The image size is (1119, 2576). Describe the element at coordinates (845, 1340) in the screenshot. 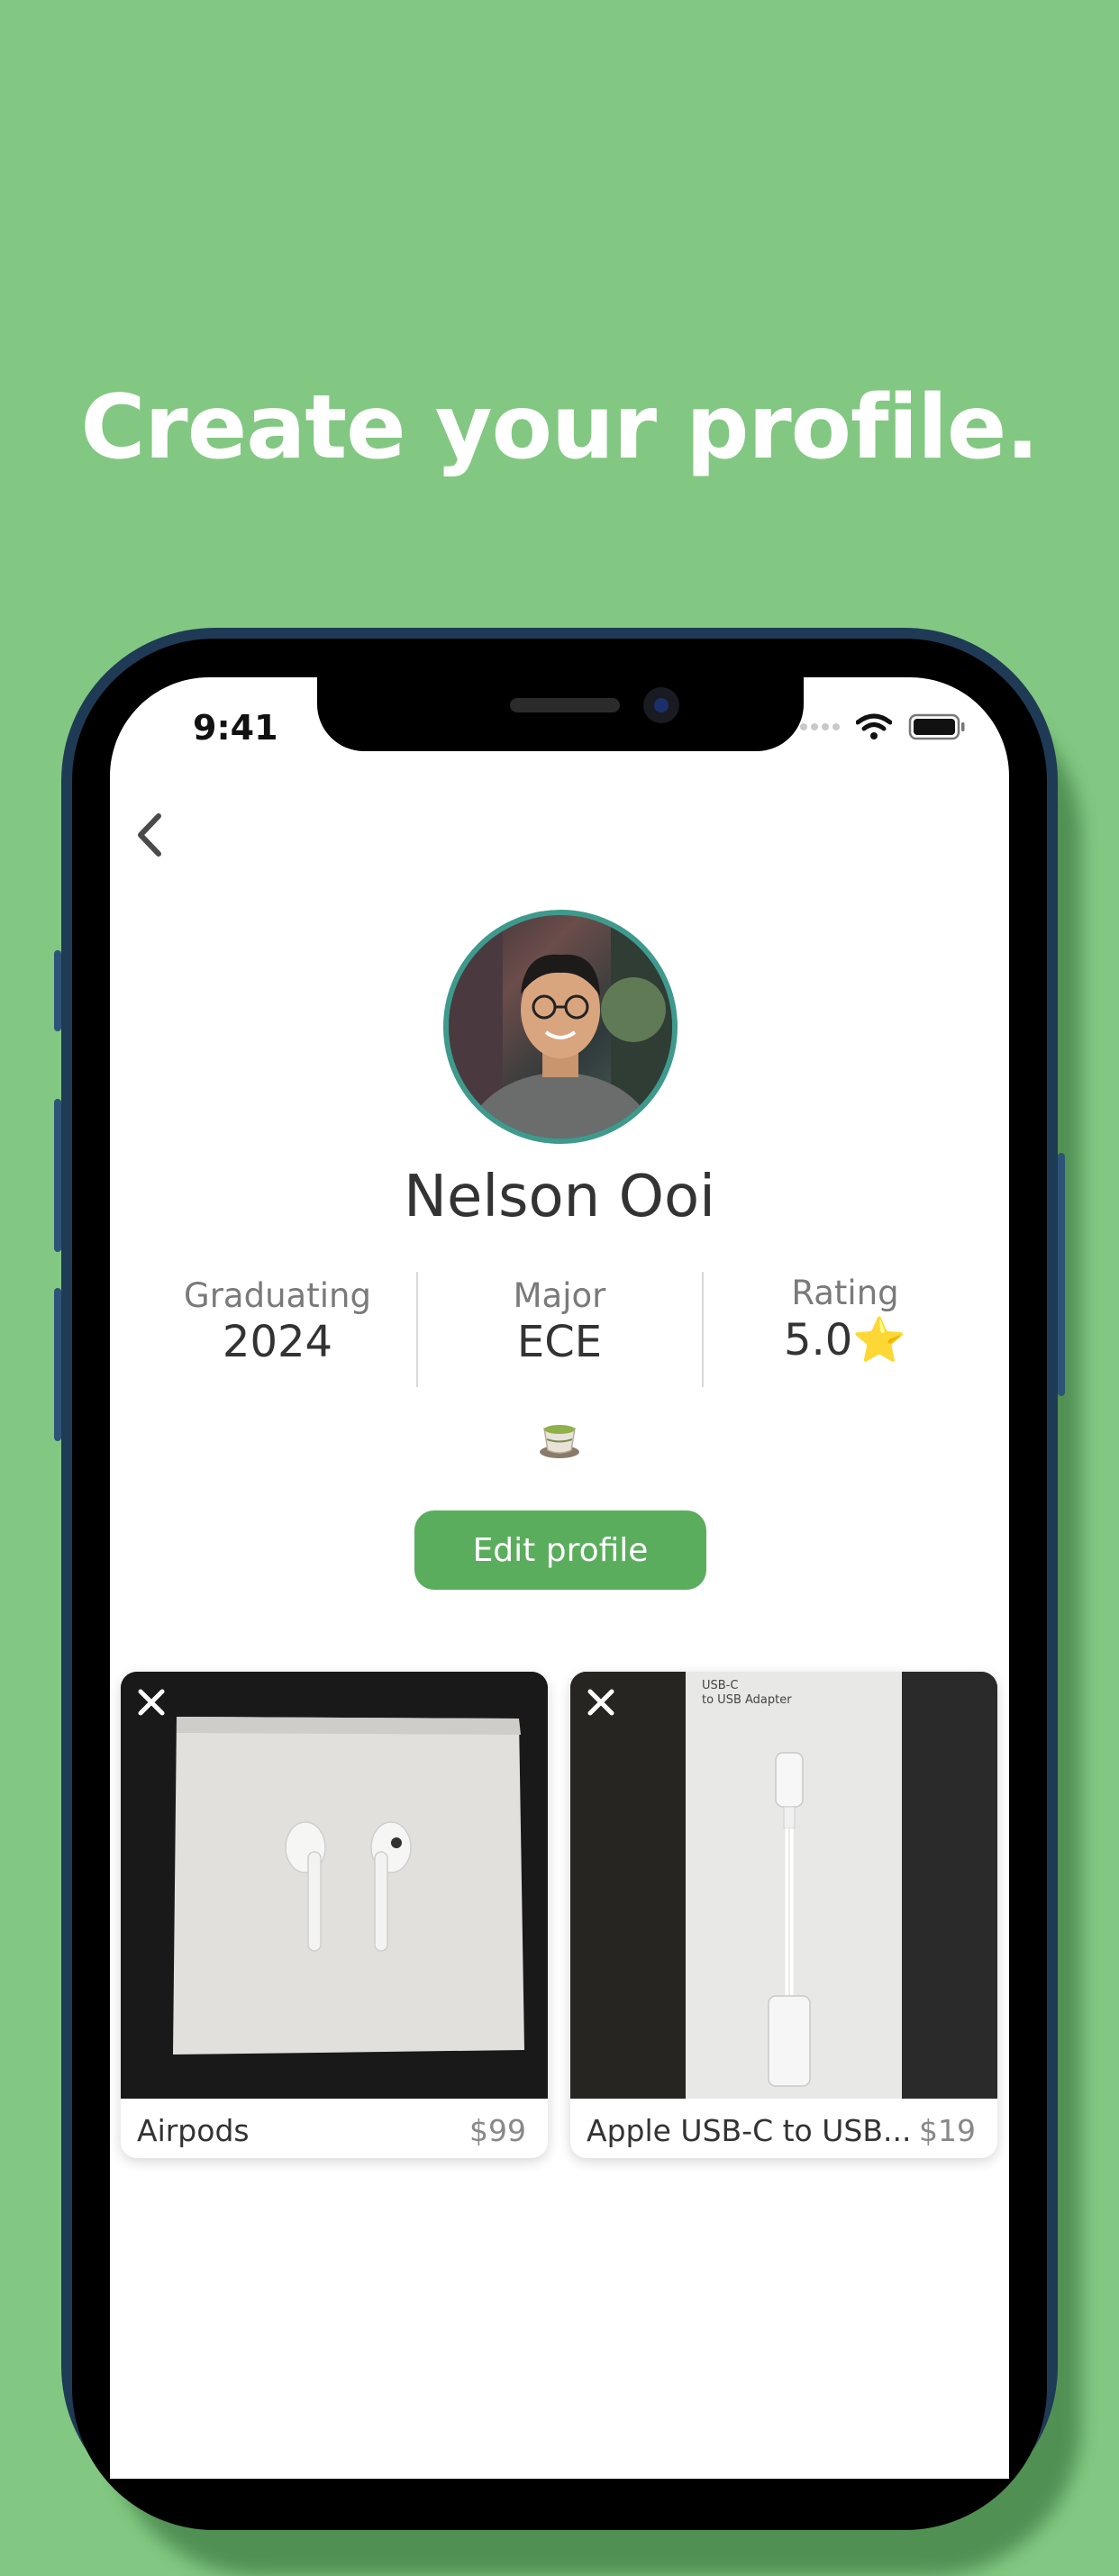

I see `stat-value: 5.0⭐` at that location.